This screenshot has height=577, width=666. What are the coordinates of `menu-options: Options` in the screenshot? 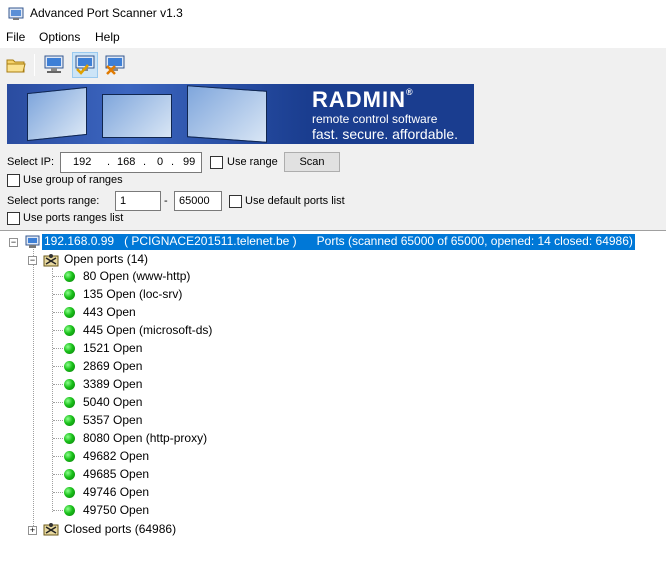 It's located at (59, 37).